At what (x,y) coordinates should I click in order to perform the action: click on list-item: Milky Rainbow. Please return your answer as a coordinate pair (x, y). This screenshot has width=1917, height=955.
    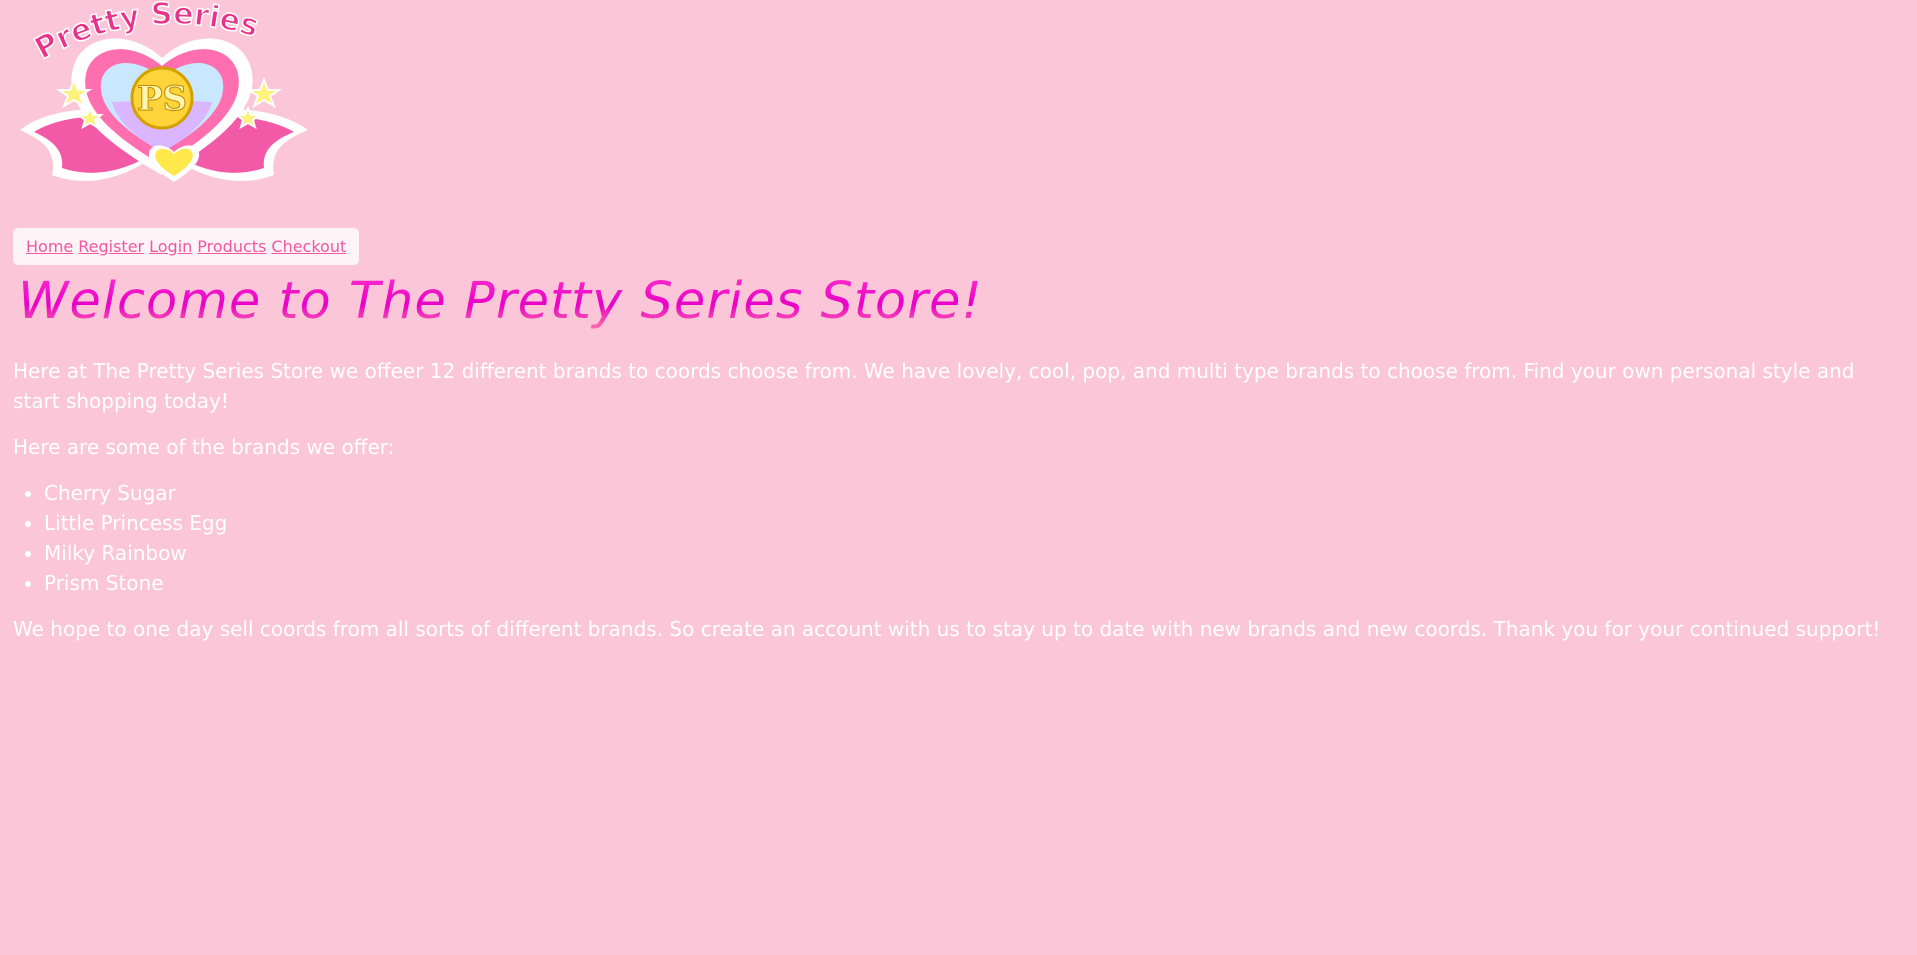
    Looking at the image, I should click on (973, 553).